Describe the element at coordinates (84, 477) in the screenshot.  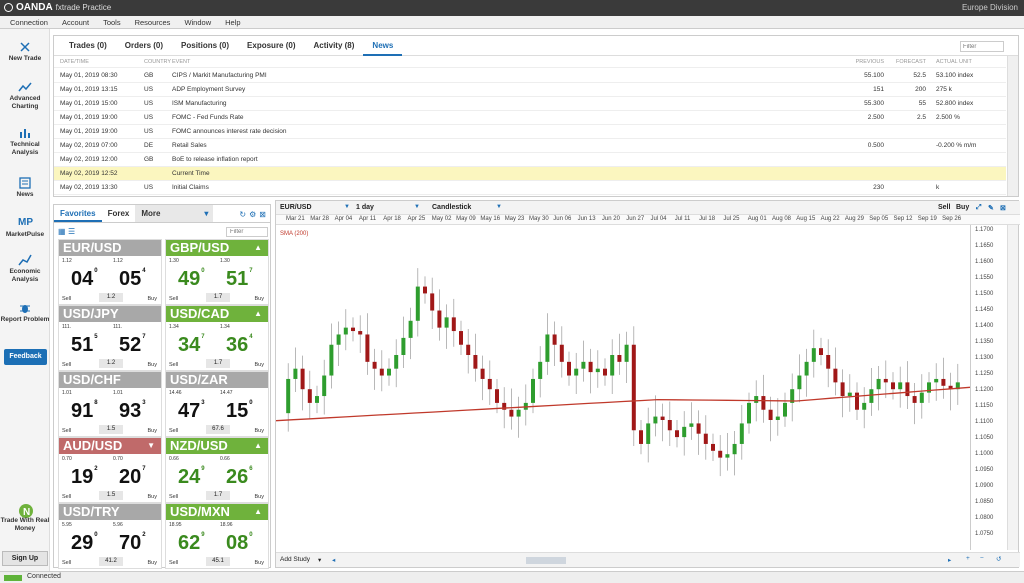
I see `sell-price: 192` at that location.